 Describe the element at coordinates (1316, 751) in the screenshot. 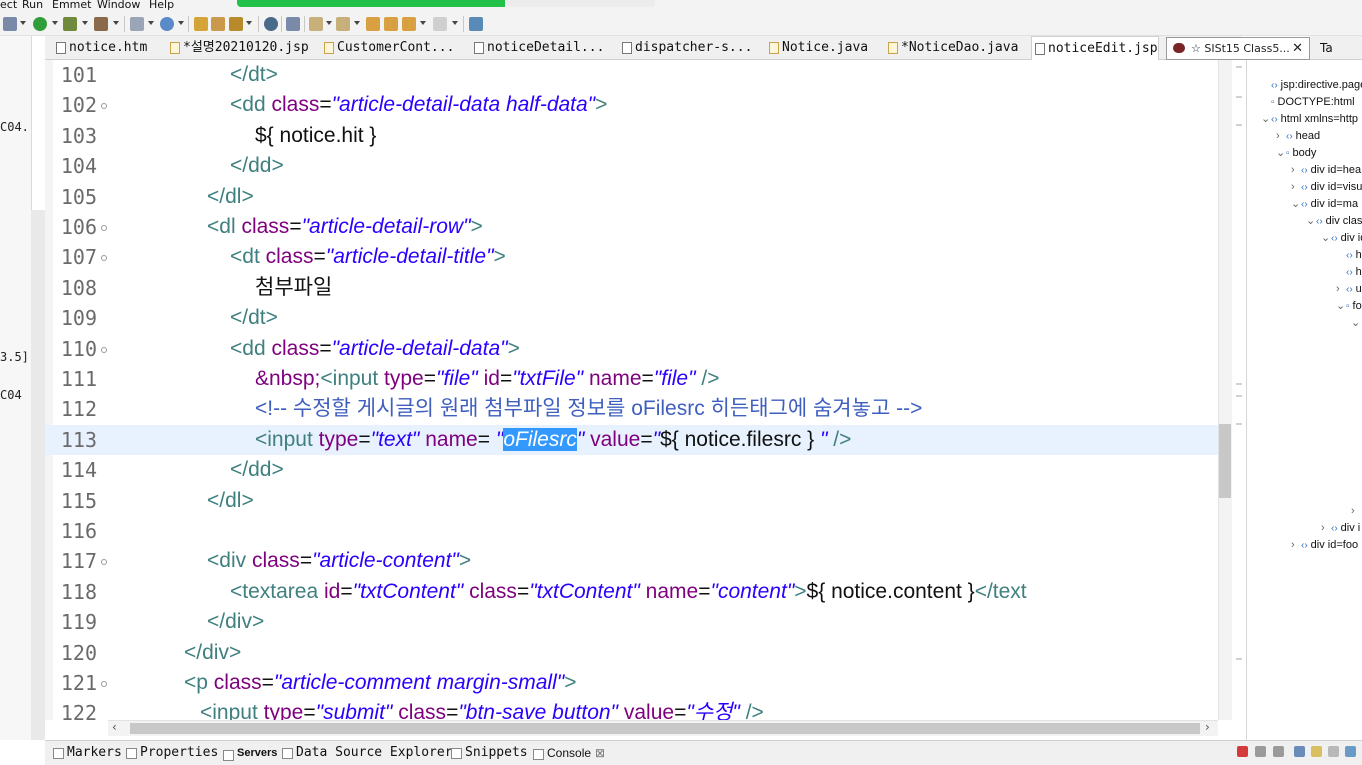

I see `scroll-lock-icon` at that location.